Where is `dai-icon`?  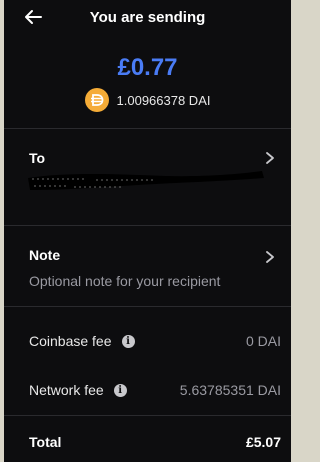
dai-icon is located at coordinates (96, 100).